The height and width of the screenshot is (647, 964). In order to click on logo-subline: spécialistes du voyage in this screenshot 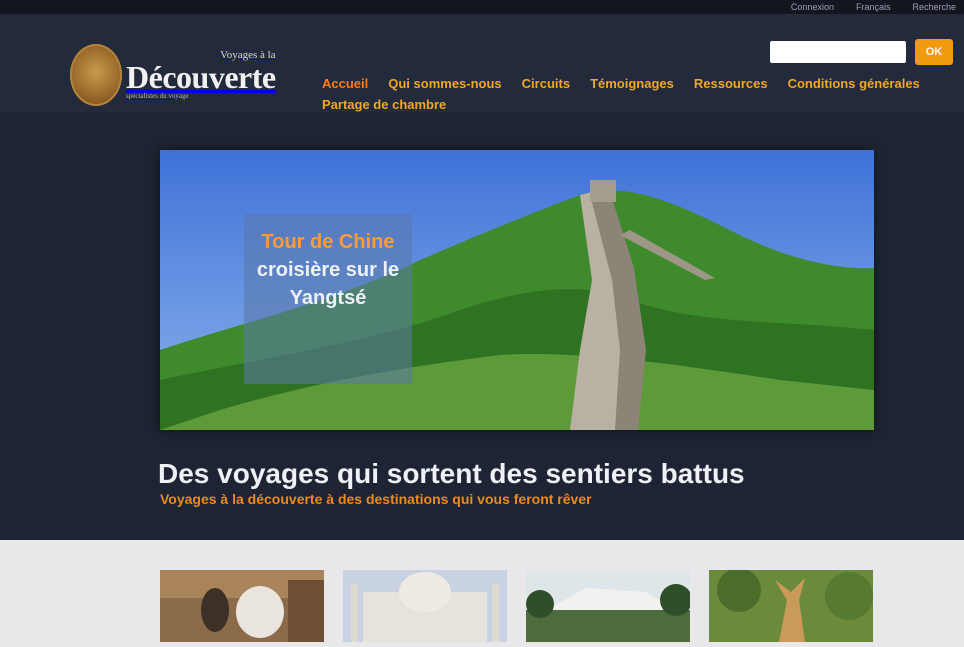, I will do `click(157, 96)`.